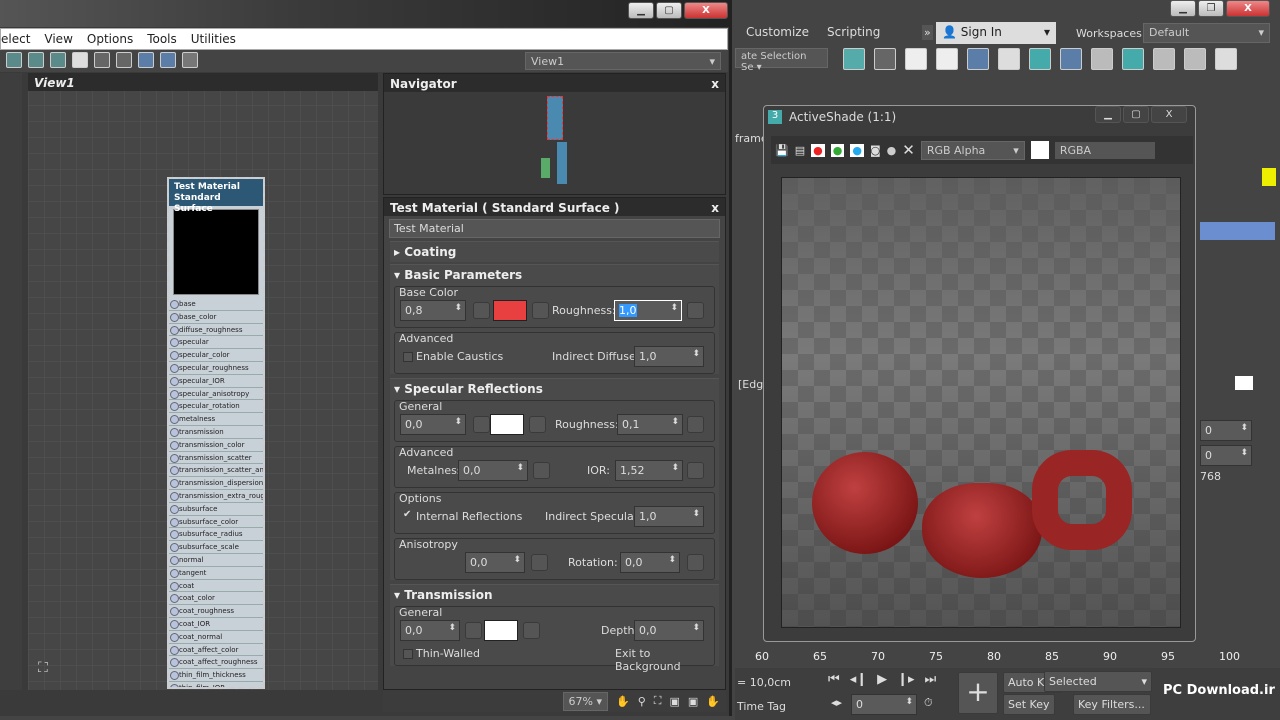 The height and width of the screenshot is (720, 1280). What do you see at coordinates (777, 32) in the screenshot?
I see `menu-customize: Customize` at bounding box center [777, 32].